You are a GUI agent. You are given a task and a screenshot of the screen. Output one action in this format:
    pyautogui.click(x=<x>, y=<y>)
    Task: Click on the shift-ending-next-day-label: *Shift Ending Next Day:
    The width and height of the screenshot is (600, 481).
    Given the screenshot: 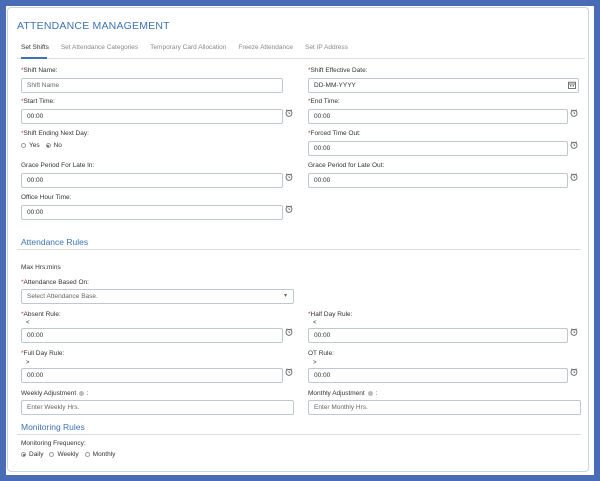 What is the action you would take?
    pyautogui.click(x=55, y=133)
    